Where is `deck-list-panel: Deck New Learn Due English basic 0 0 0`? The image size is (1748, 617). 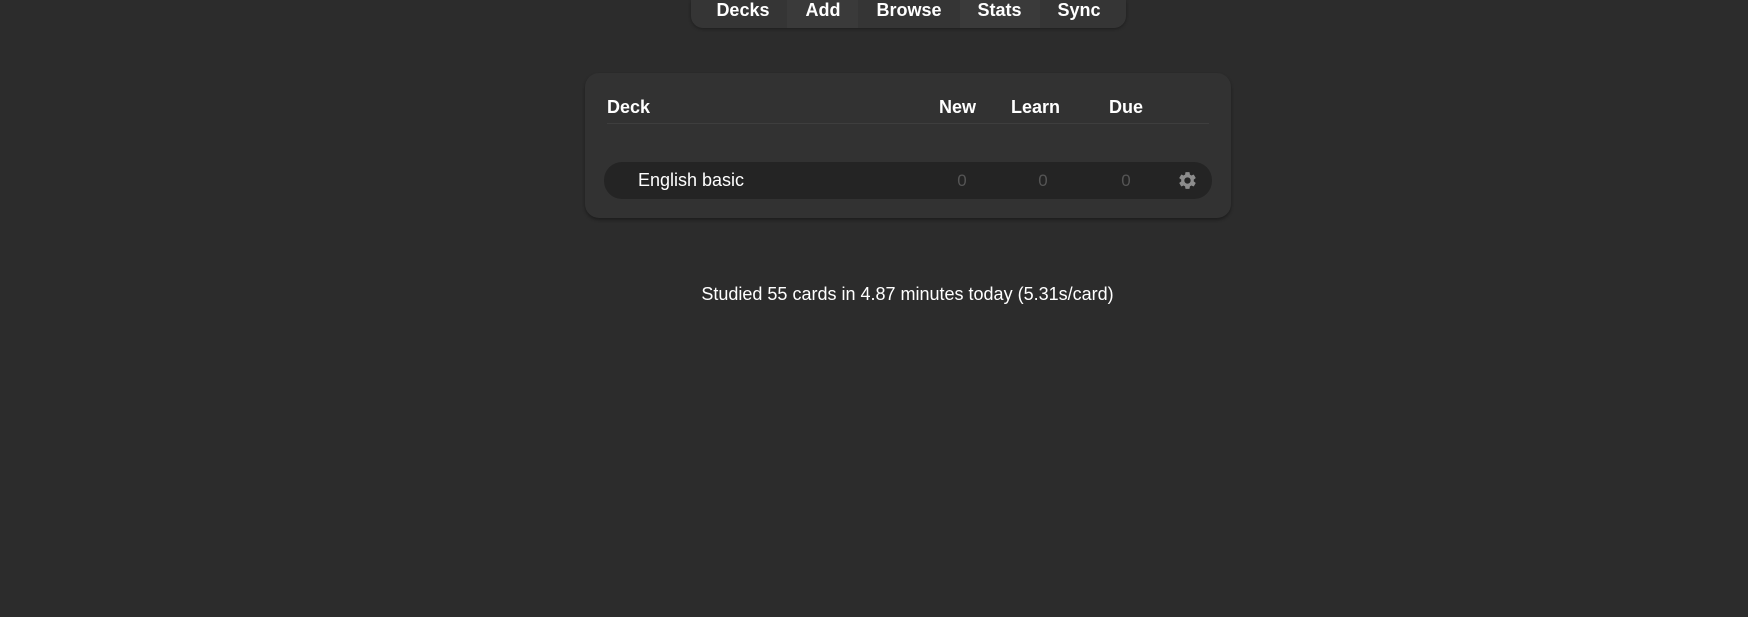 deck-list-panel: Deck New Learn Due English basic 0 0 0 is located at coordinates (908, 145).